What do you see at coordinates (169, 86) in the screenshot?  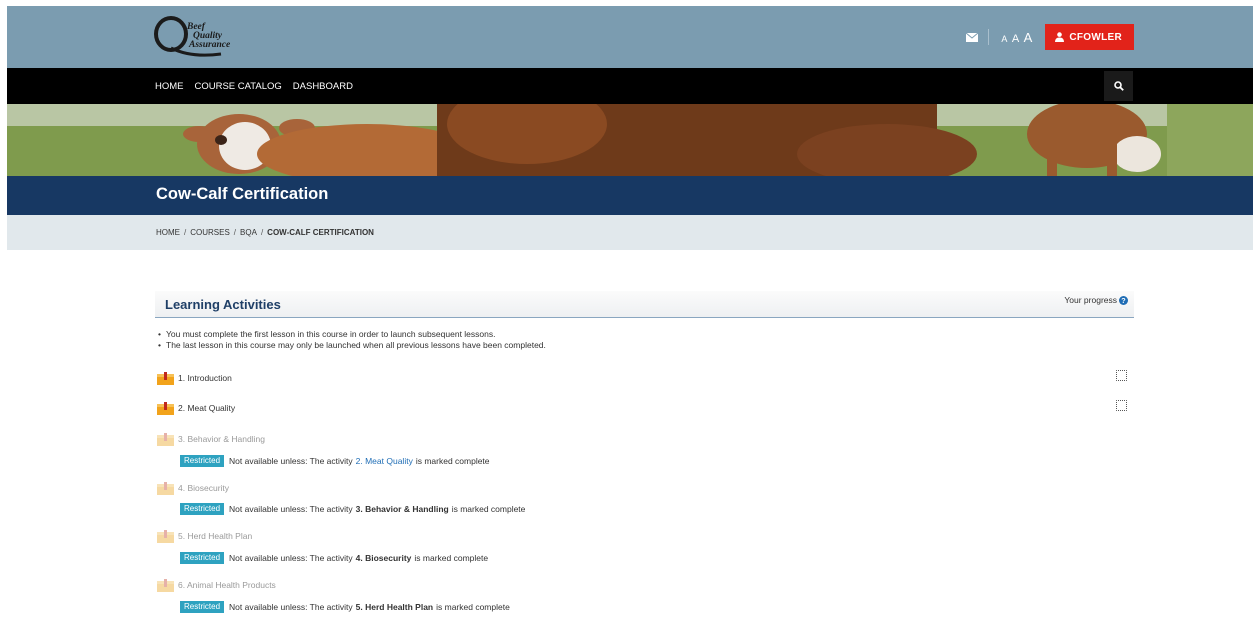 I see `nav-item-home: HOME` at bounding box center [169, 86].